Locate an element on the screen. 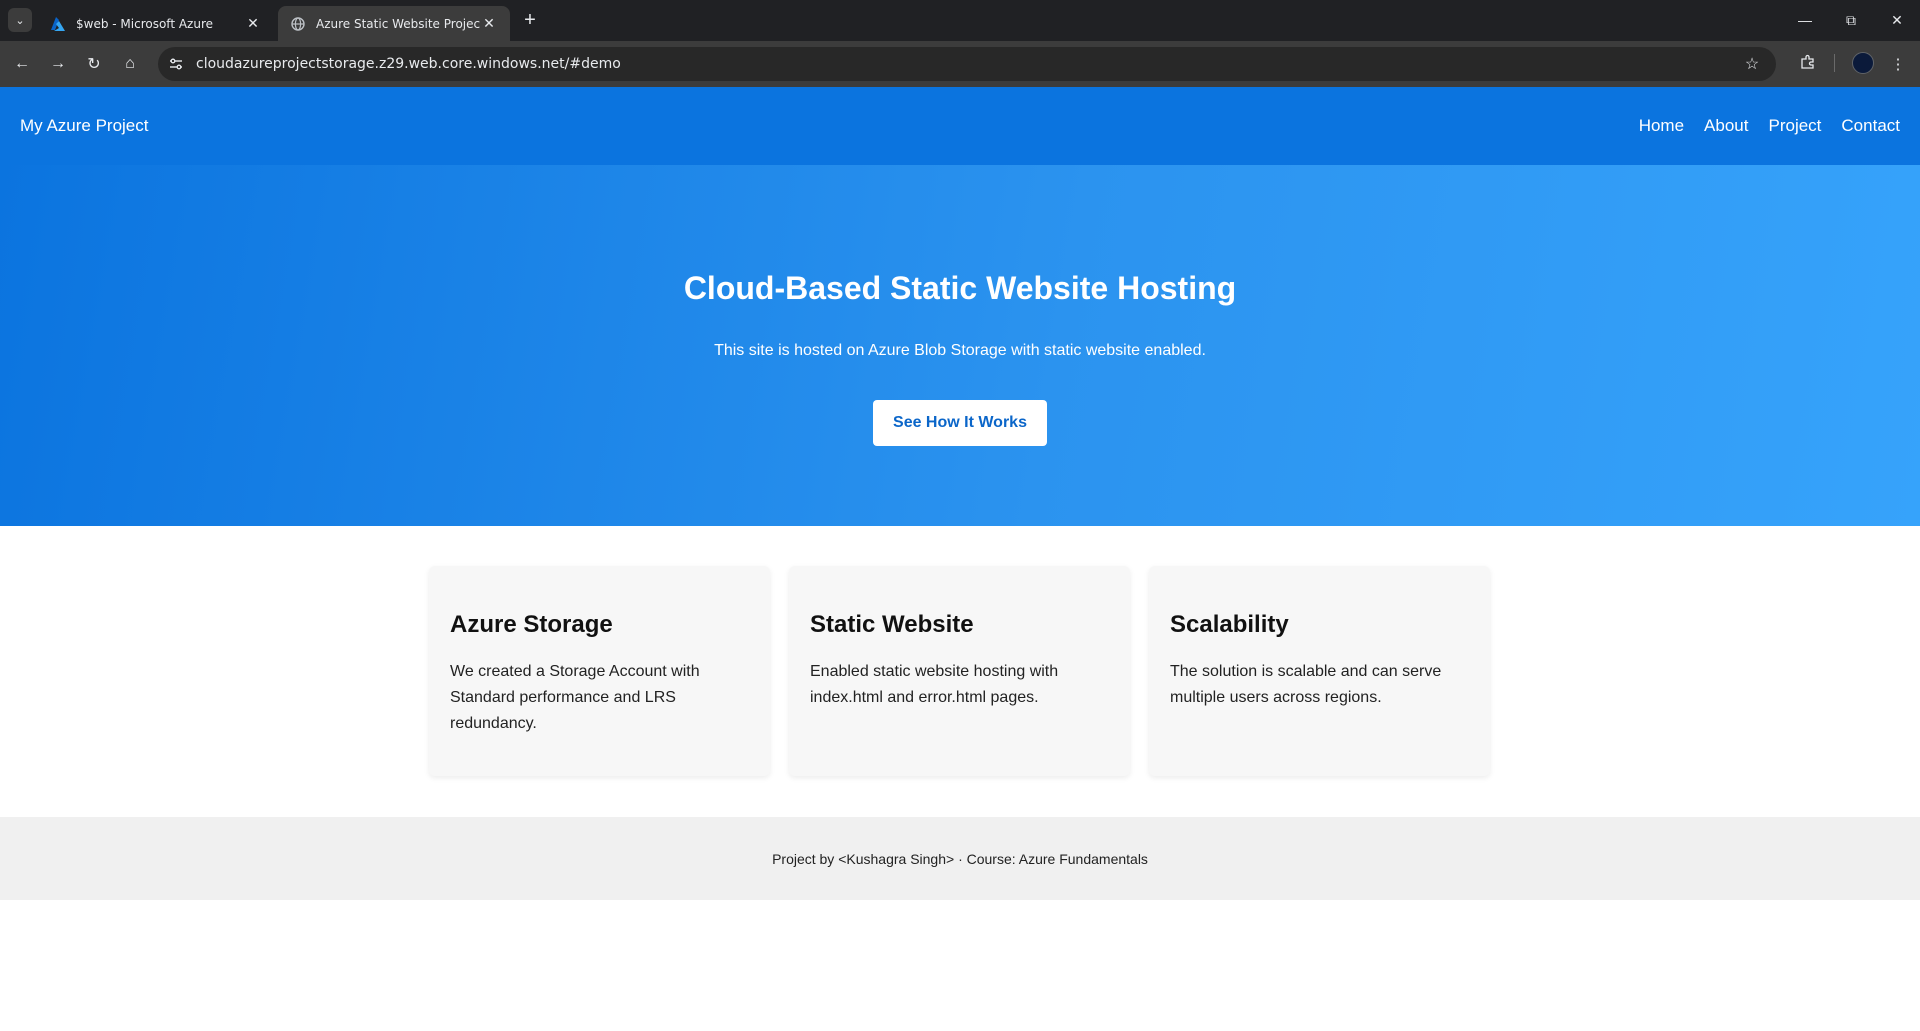  arrow-right-icon: → is located at coordinates (58, 63).